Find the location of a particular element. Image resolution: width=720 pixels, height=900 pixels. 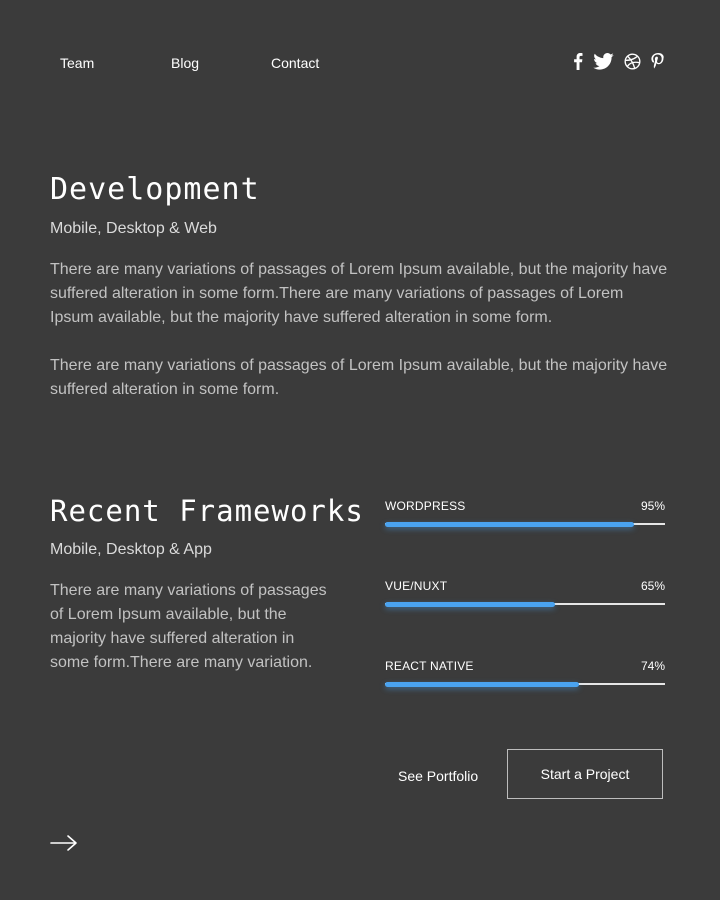

social-links is located at coordinates (619, 61).